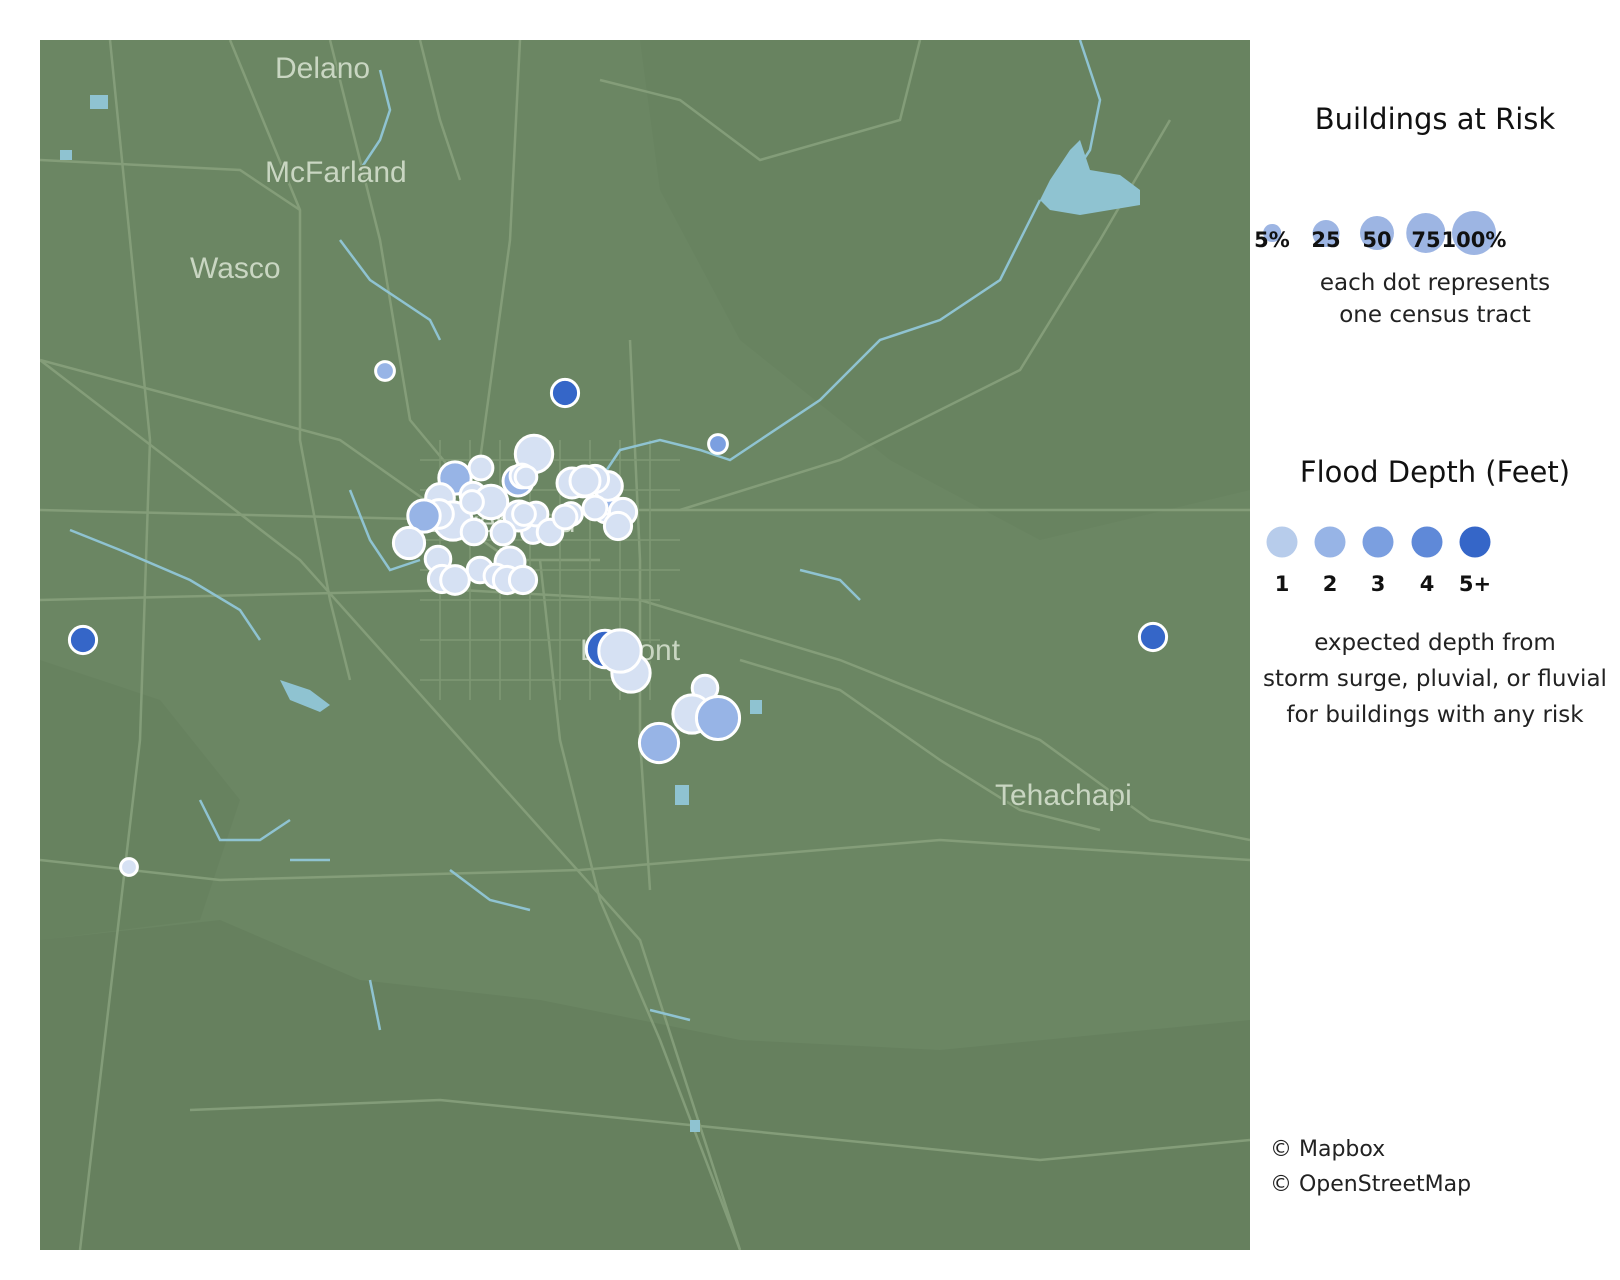 Image resolution: width=1620 pixels, height=1280 pixels. I want to click on depth-label: 3, so click(1378, 584).